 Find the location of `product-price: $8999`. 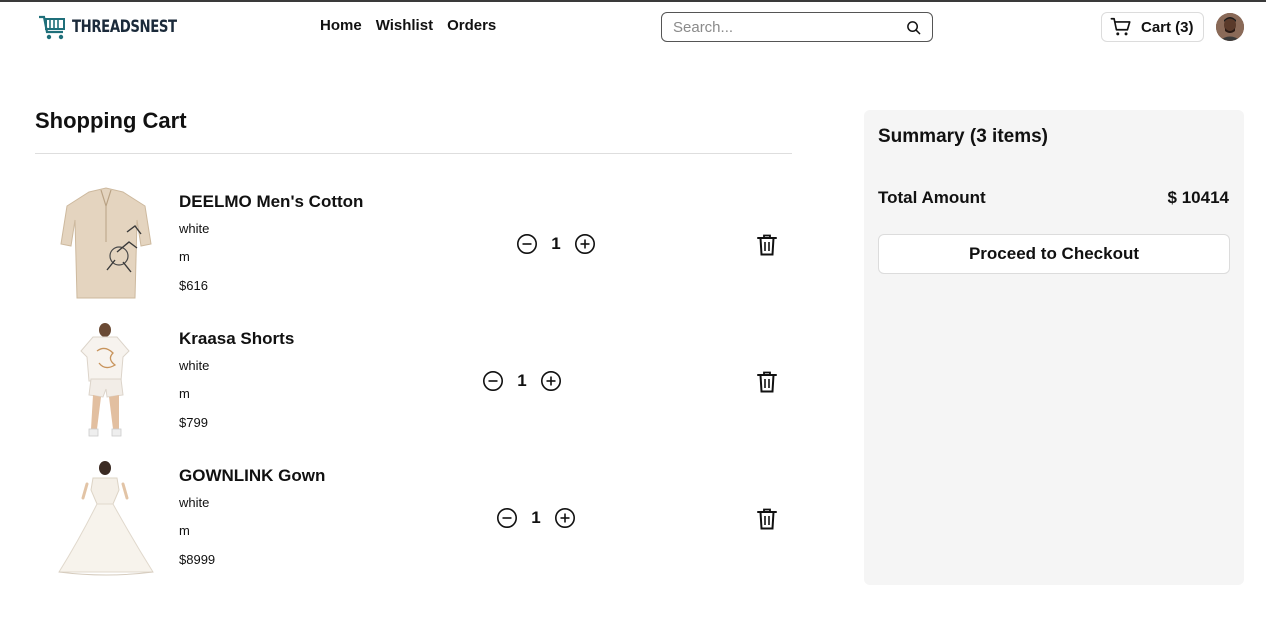

product-price: $8999 is located at coordinates (197, 559).